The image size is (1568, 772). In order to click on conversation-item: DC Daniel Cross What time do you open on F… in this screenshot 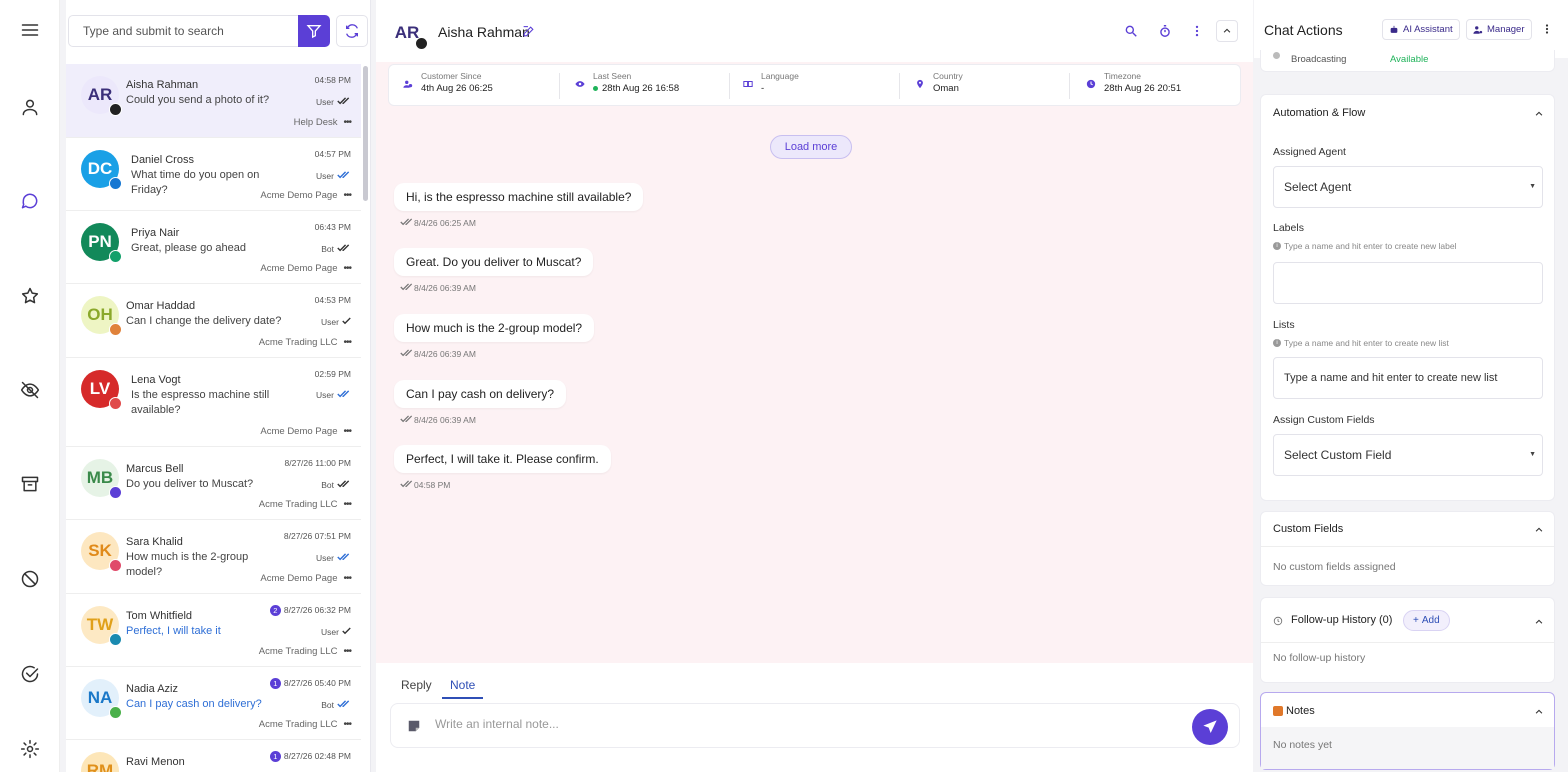, I will do `click(213, 174)`.